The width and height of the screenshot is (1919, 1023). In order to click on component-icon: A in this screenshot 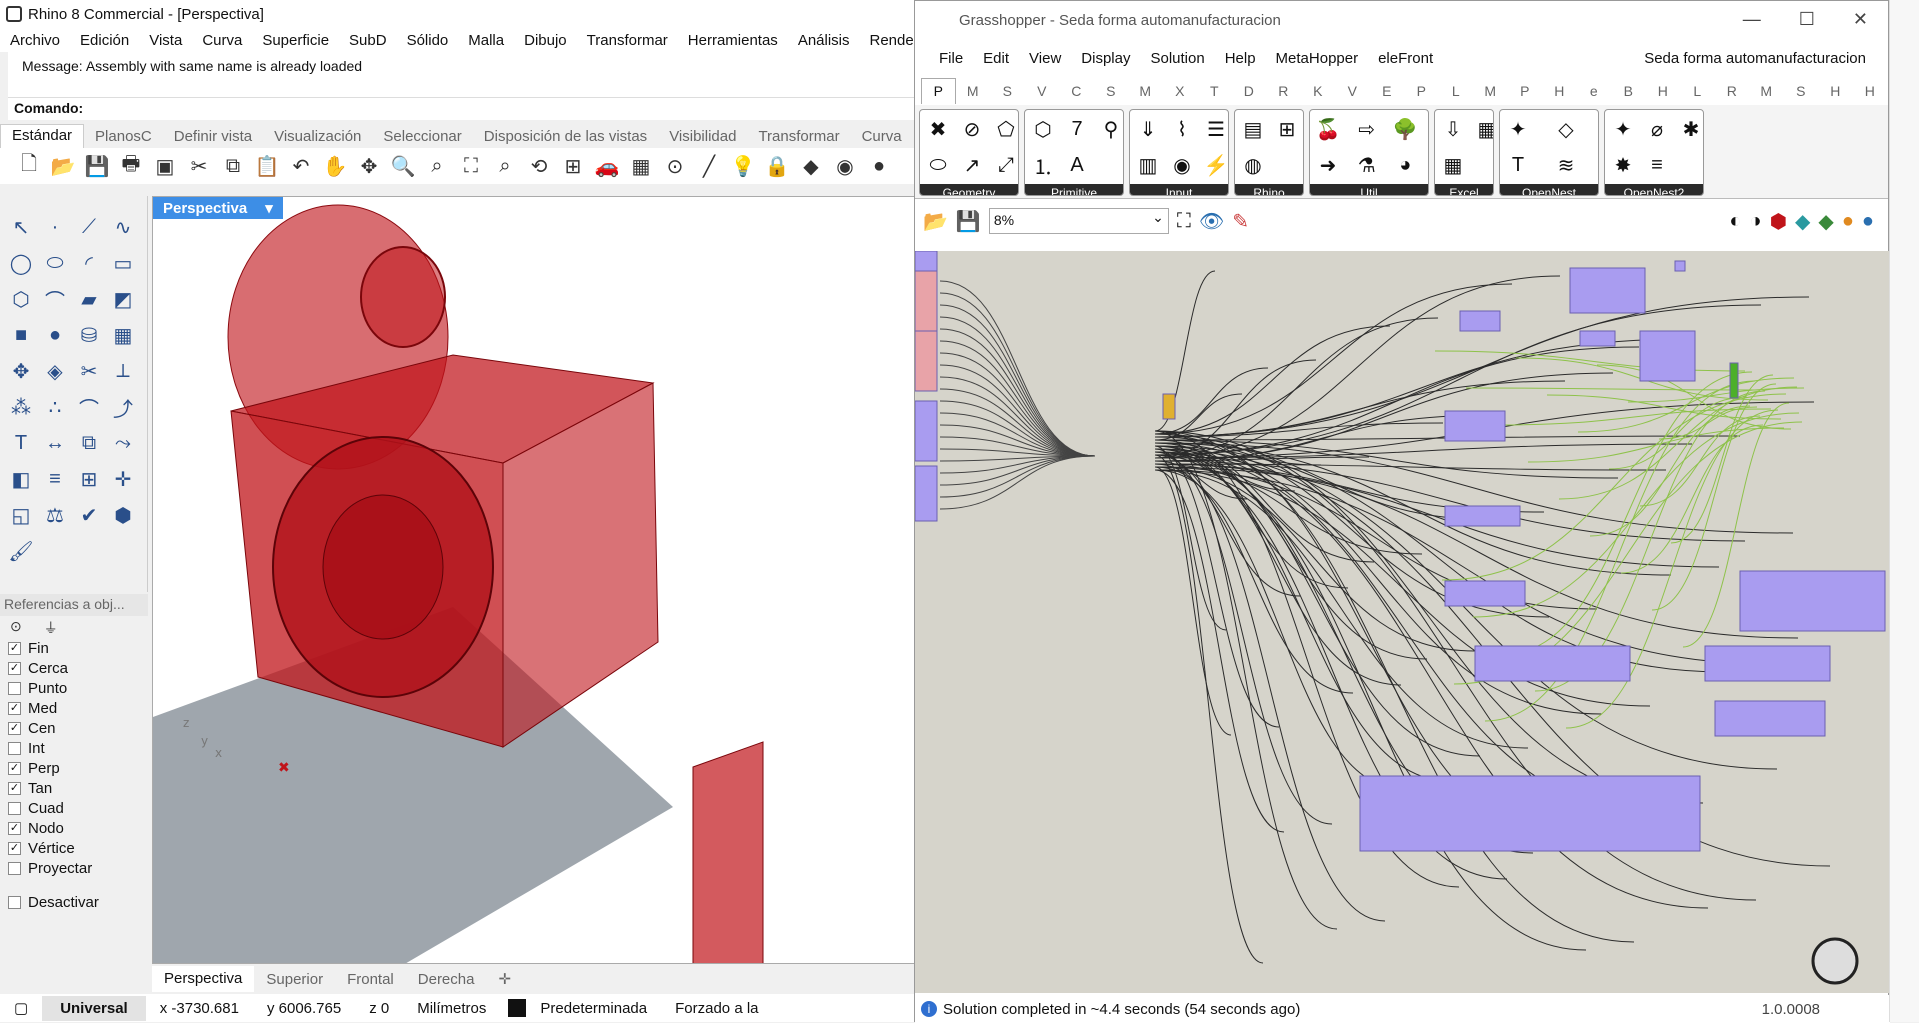, I will do `click(1077, 165)`.